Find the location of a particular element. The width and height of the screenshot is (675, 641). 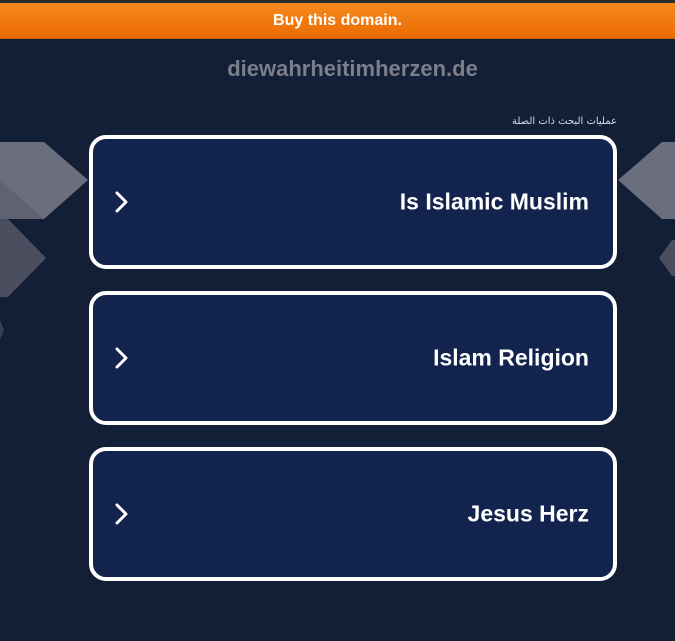

related-link-label: Is Islamic Muslim is located at coordinates (494, 201).